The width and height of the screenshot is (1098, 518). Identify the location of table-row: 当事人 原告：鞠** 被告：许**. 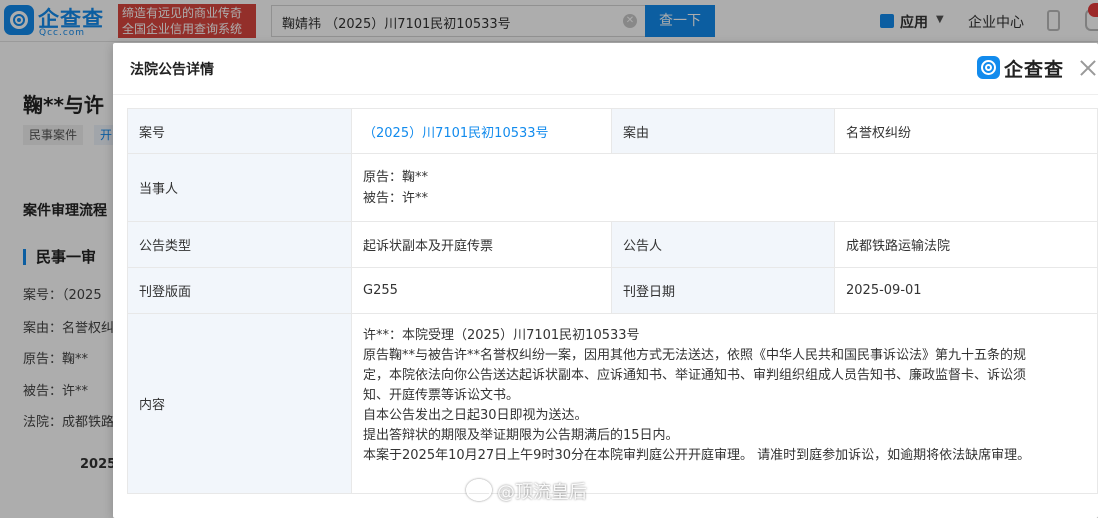
(612, 187).